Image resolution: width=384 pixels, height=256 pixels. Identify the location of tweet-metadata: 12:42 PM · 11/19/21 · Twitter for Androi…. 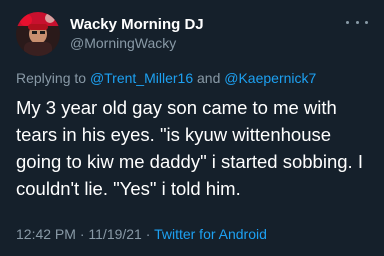
(141, 234).